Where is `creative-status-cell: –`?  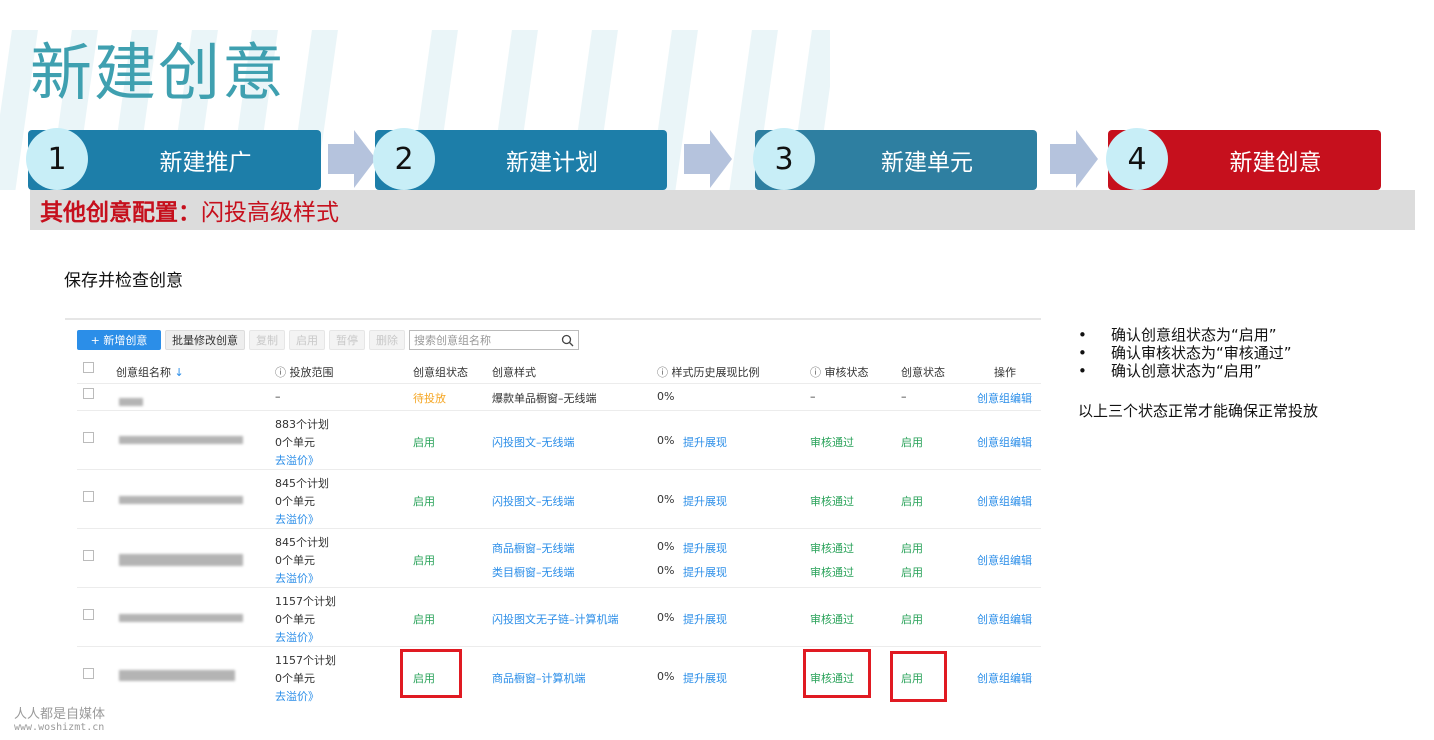 creative-status-cell: – is located at coordinates (904, 396).